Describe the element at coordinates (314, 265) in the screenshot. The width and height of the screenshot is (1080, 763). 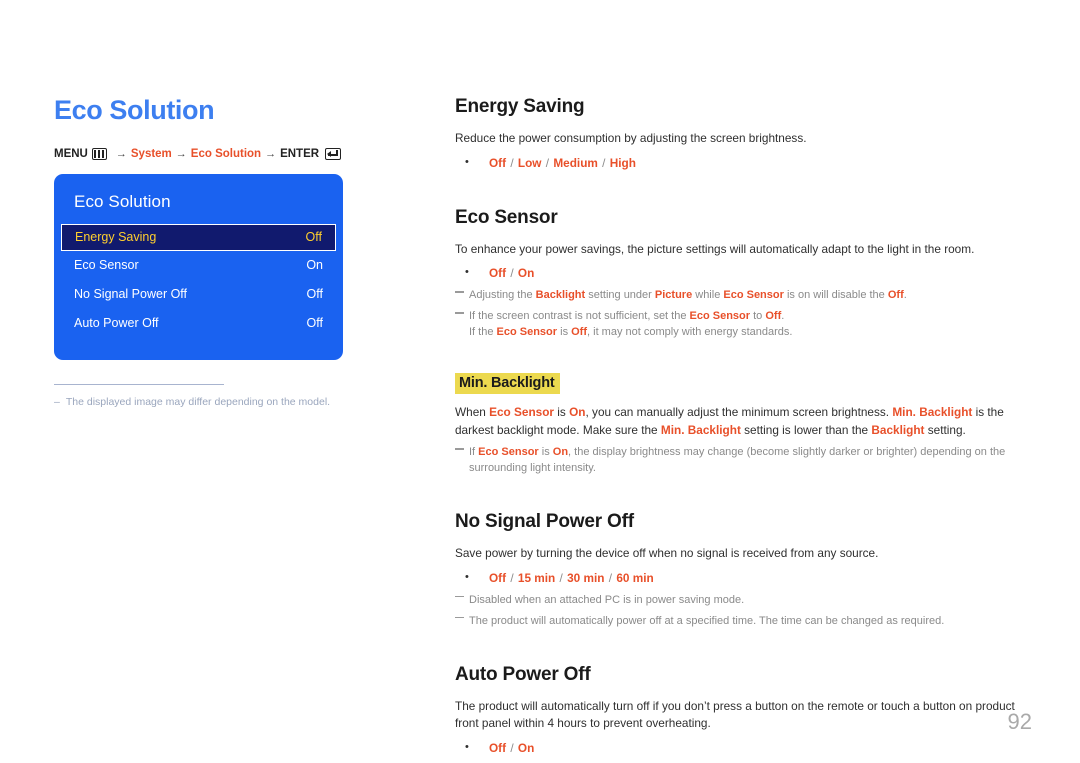
I see `osd-row-value: On` at that location.